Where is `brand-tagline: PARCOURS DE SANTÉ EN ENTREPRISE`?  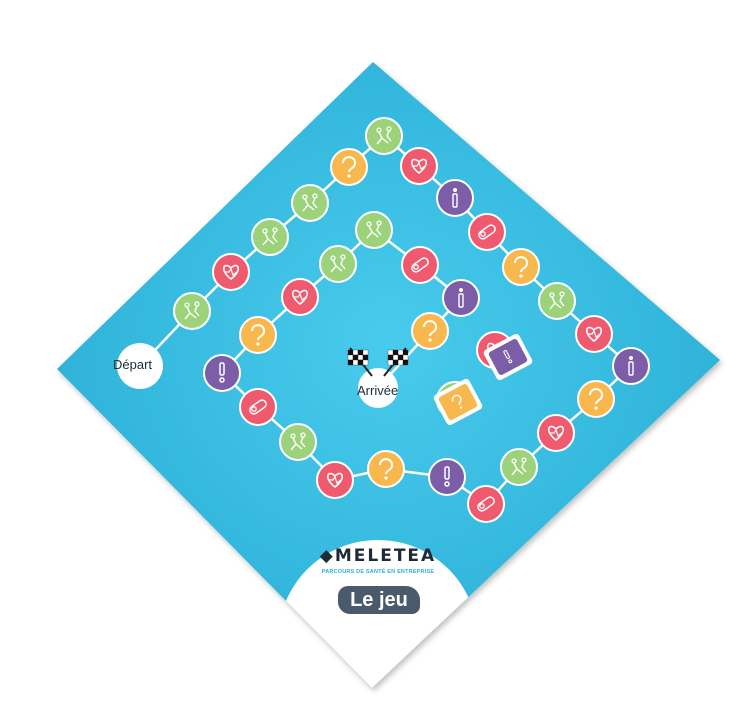 brand-tagline: PARCOURS DE SANTÉ EN ENTREPRISE is located at coordinates (378, 572).